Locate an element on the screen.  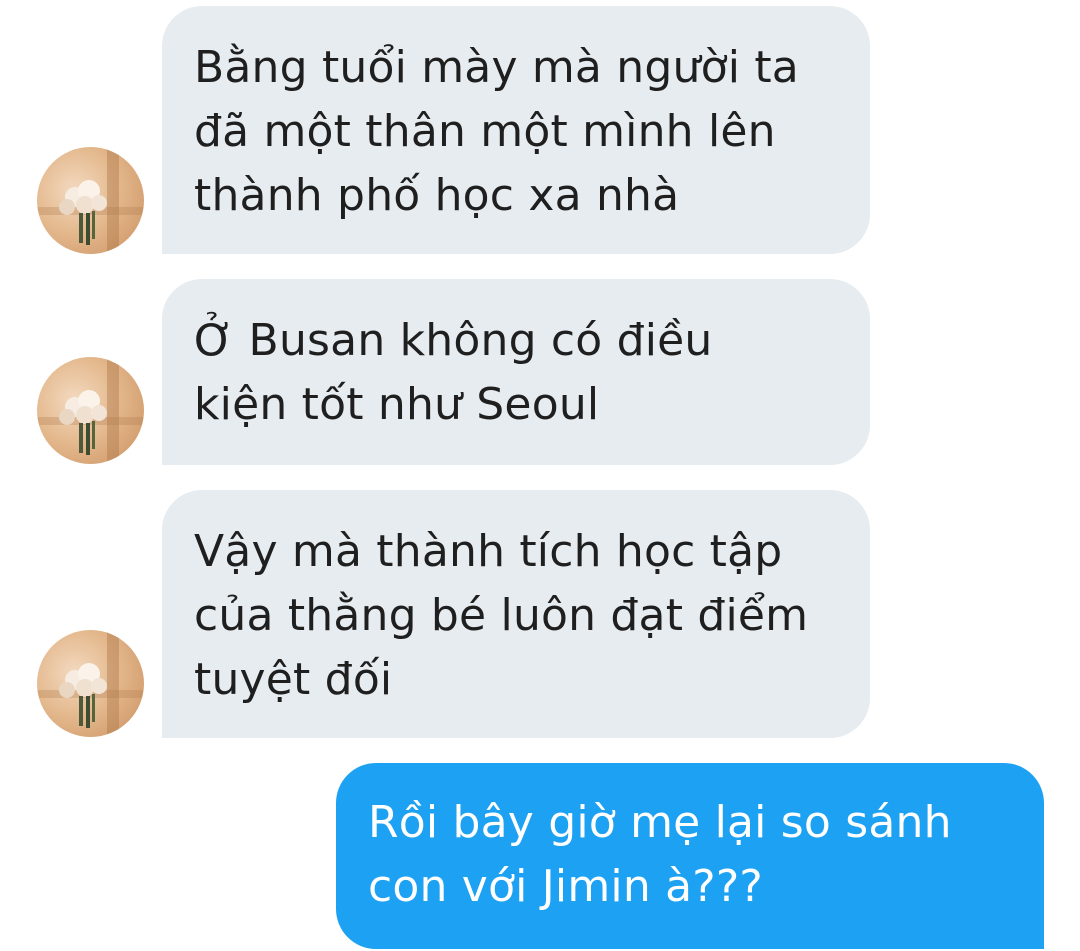
message-bubble-incoming: Ở Busan không có điều kiện tốt như Seoul is located at coordinates (516, 372).